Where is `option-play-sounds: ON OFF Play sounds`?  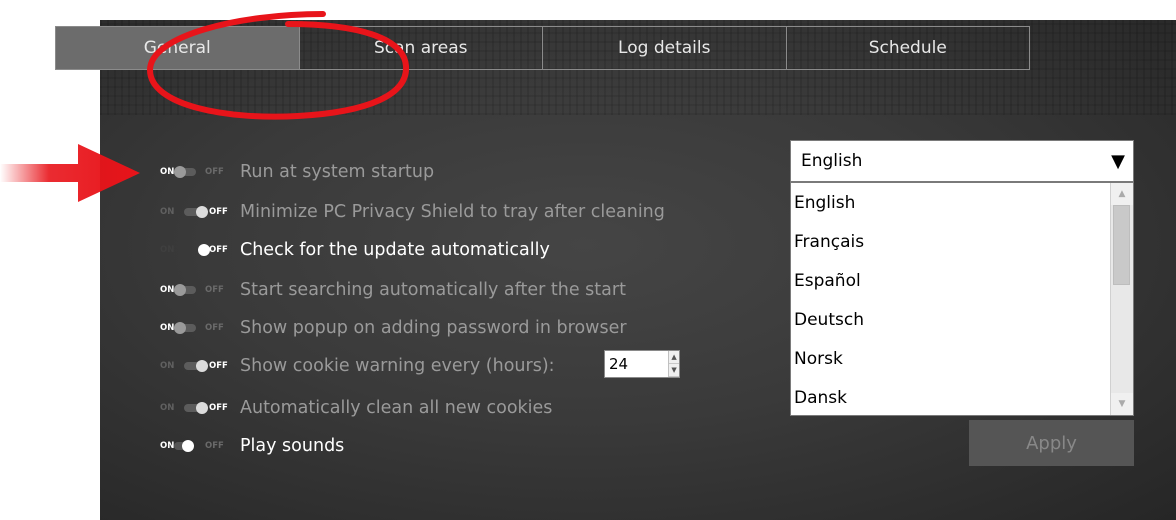 option-play-sounds: ON OFF Play sounds is located at coordinates (252, 446).